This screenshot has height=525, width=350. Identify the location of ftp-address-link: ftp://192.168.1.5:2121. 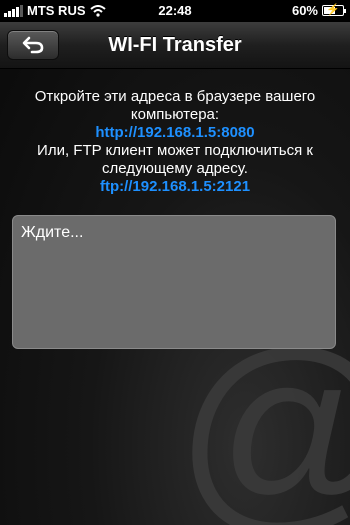
(175, 187).